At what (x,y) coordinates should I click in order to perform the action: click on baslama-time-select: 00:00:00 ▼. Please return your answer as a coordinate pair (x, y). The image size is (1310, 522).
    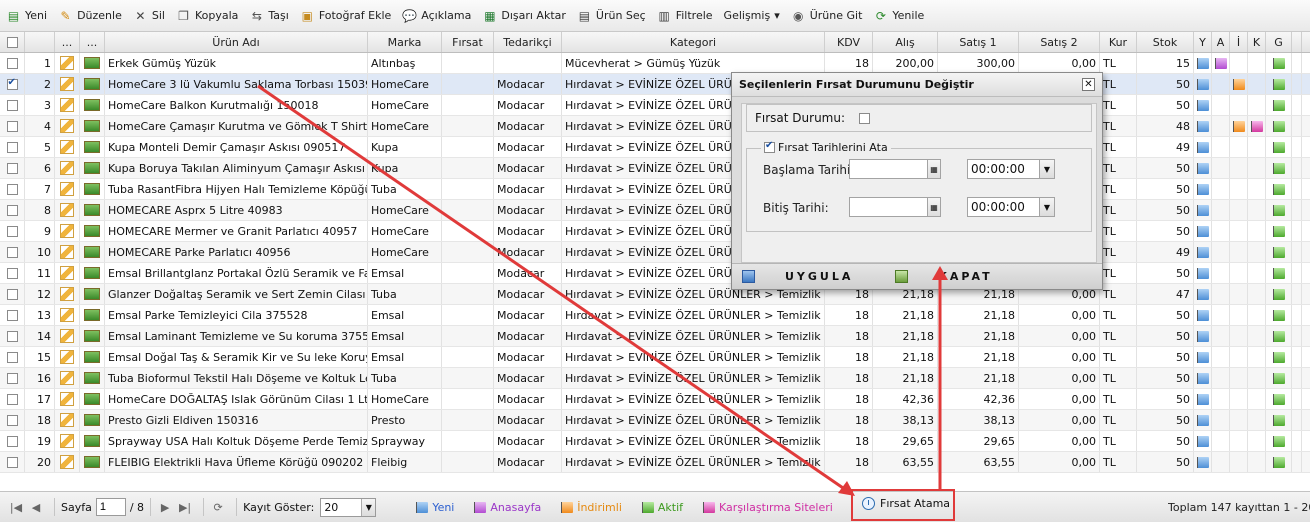
    Looking at the image, I should click on (1011, 169).